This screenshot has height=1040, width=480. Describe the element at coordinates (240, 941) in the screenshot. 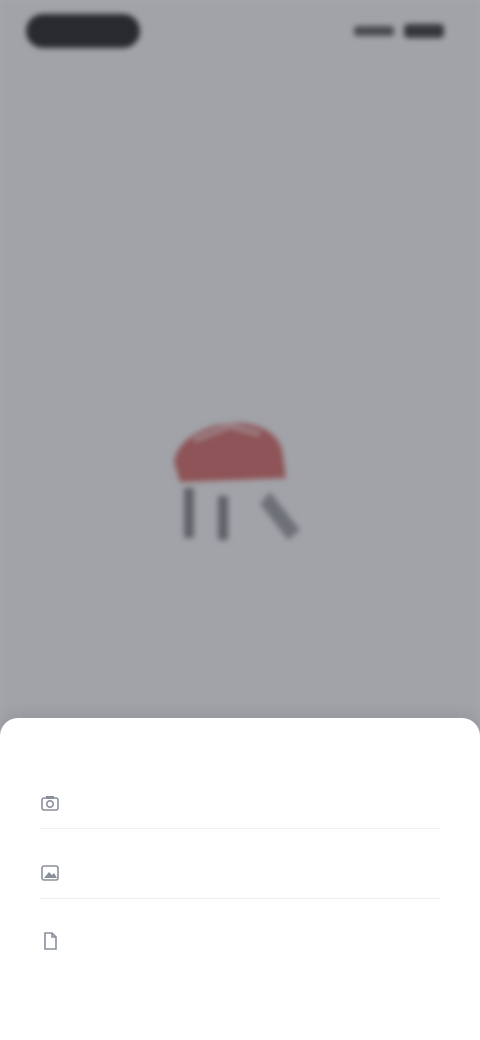

I see `sheet-option-choose-file` at that location.